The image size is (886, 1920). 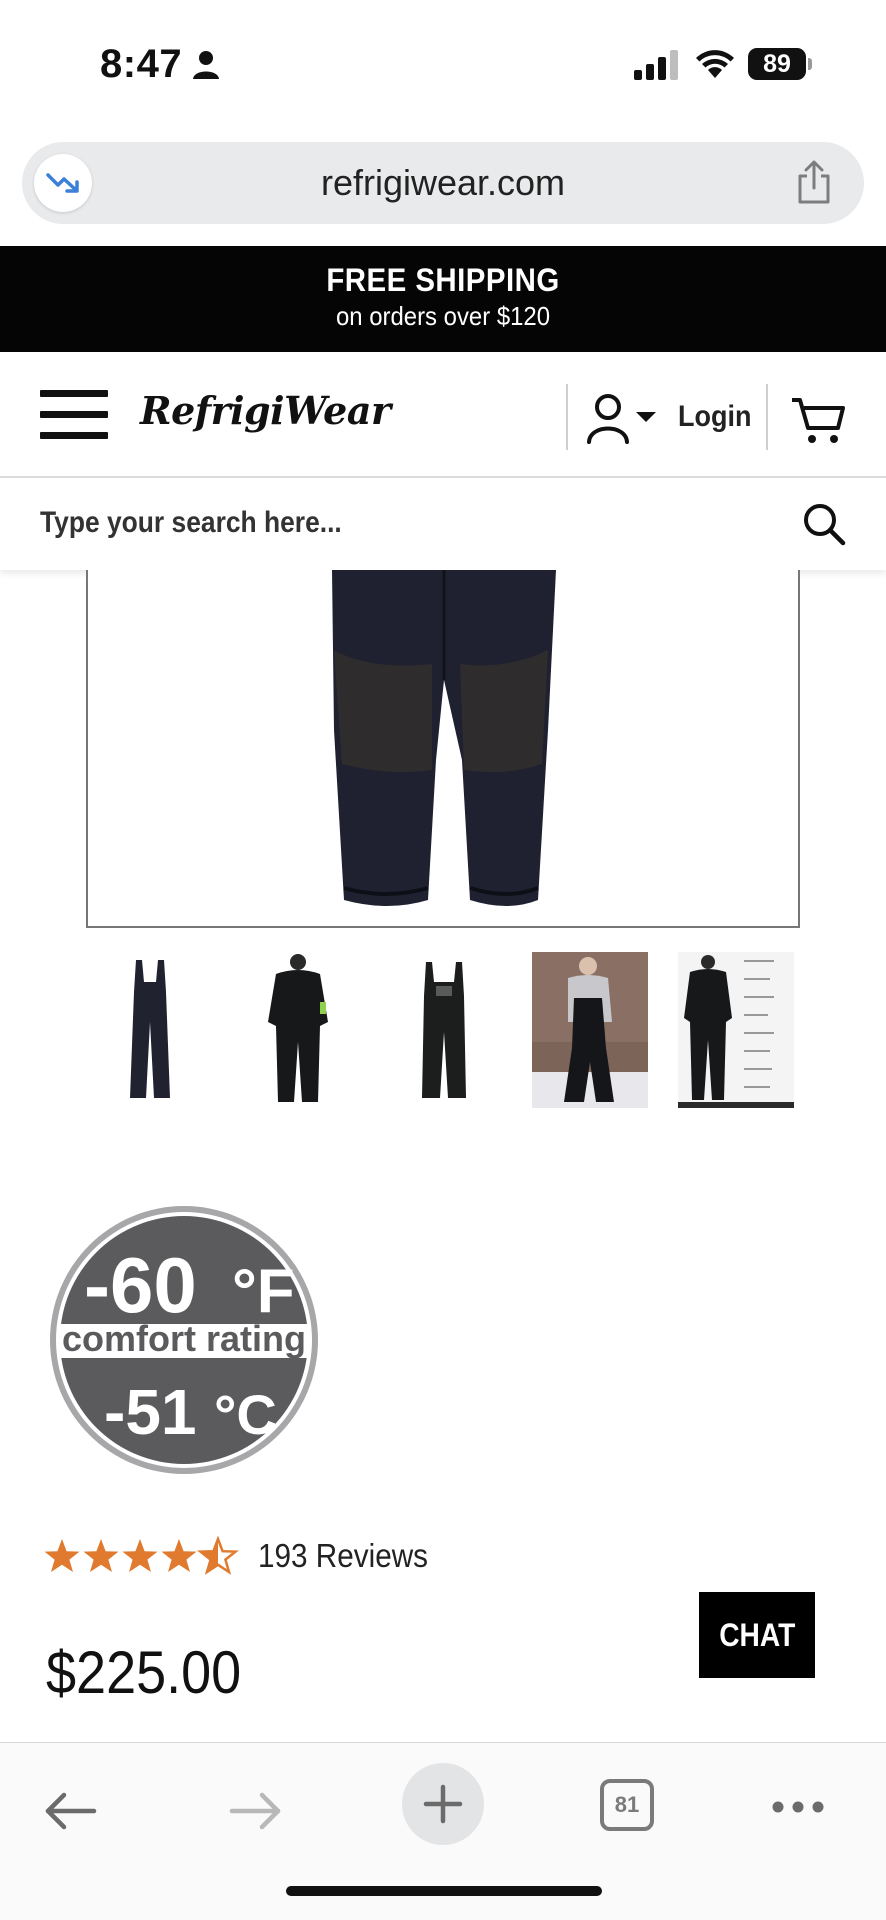 What do you see at coordinates (443, 299) in the screenshot?
I see `promo-banner: FREE SHIPPING on orders over $120` at bounding box center [443, 299].